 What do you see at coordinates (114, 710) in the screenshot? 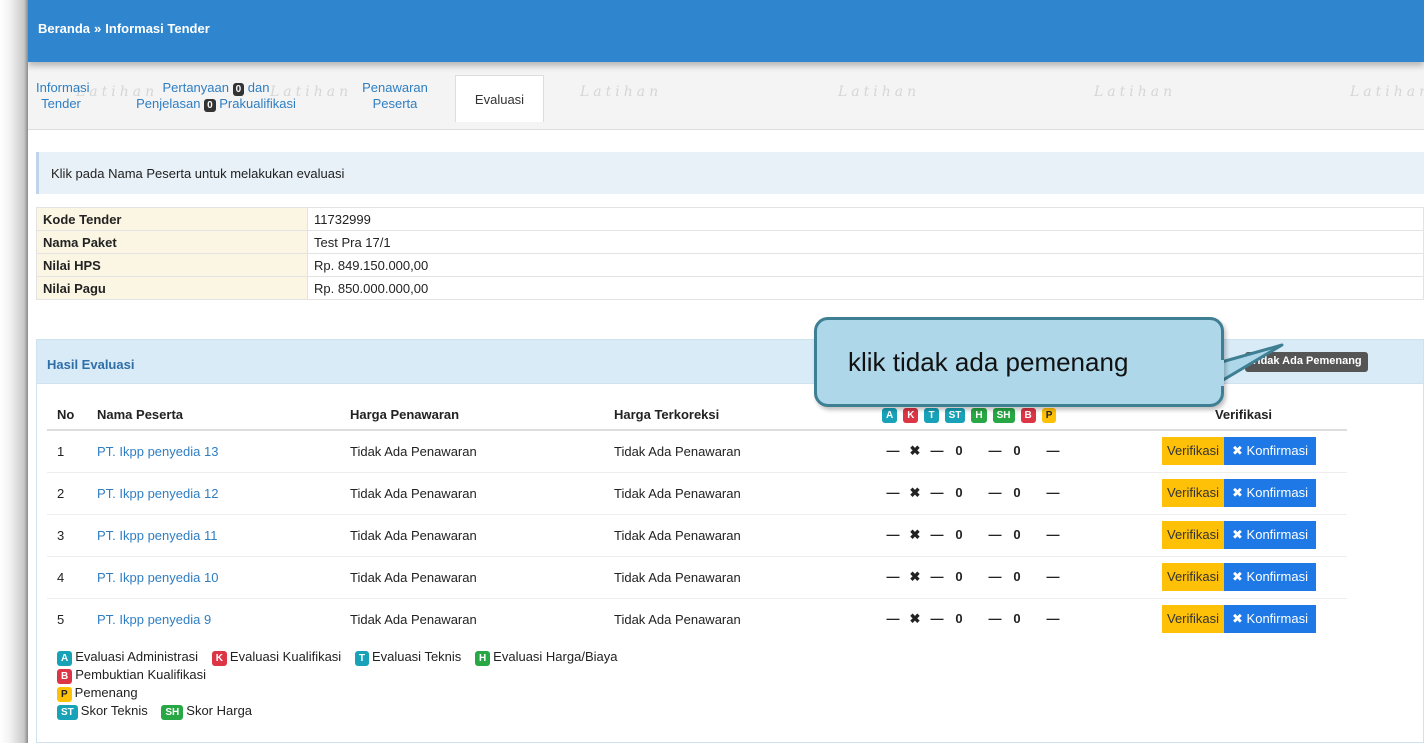
I see `legend-label: Skor Teknis` at bounding box center [114, 710].